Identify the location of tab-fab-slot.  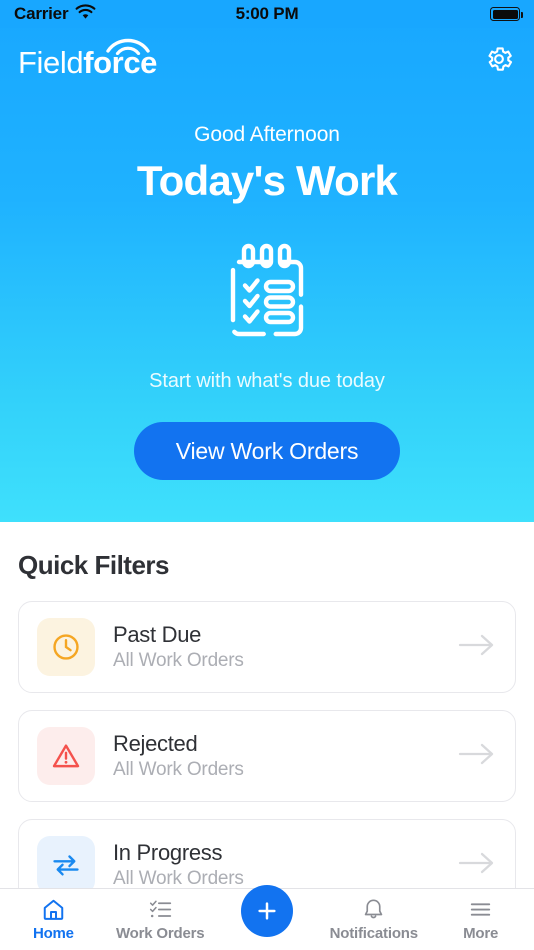
(267, 917).